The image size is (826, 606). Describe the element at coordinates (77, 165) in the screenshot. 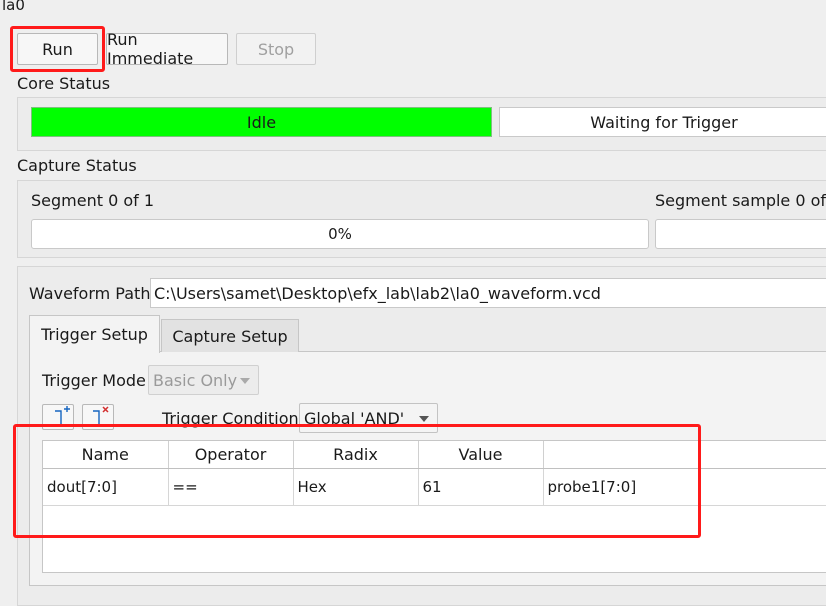

I see `capture-status-label: Capture Status` at that location.